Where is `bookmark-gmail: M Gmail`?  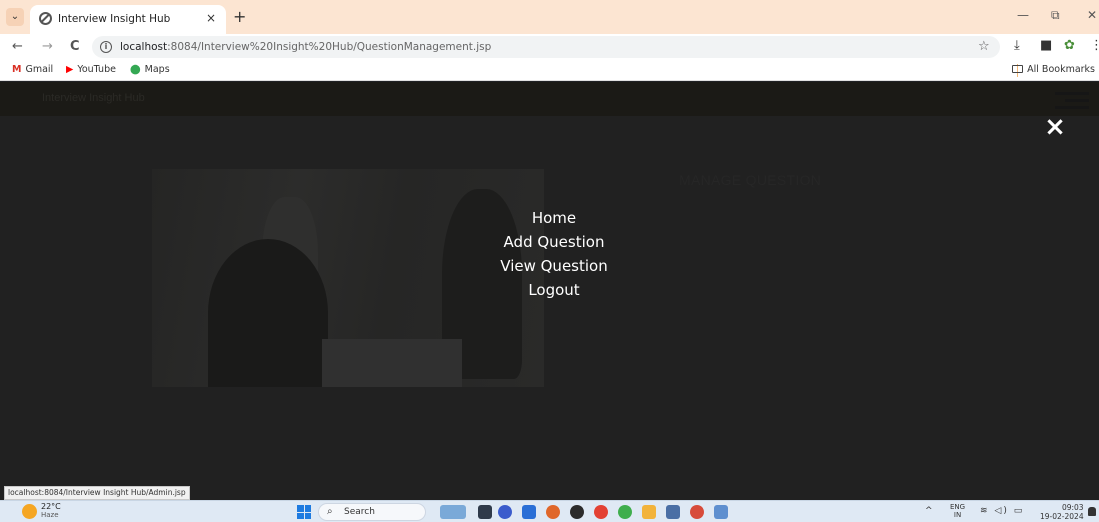 bookmark-gmail: M Gmail is located at coordinates (32, 69).